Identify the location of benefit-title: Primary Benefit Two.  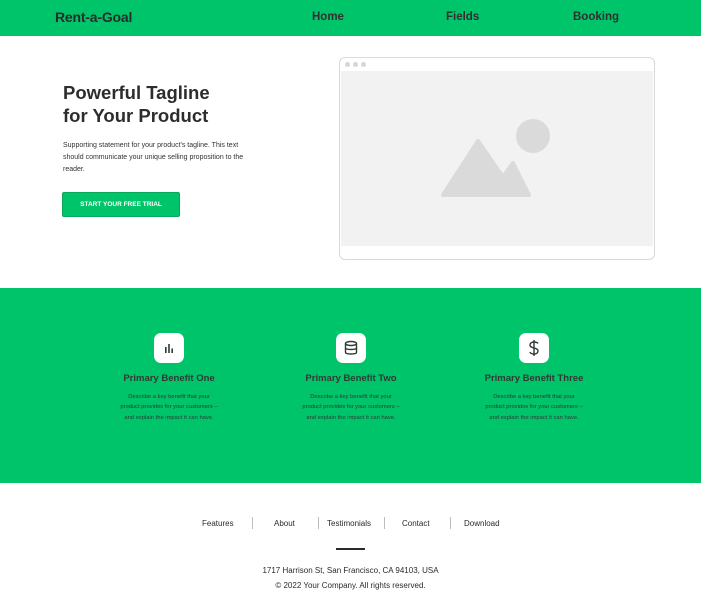
(351, 378).